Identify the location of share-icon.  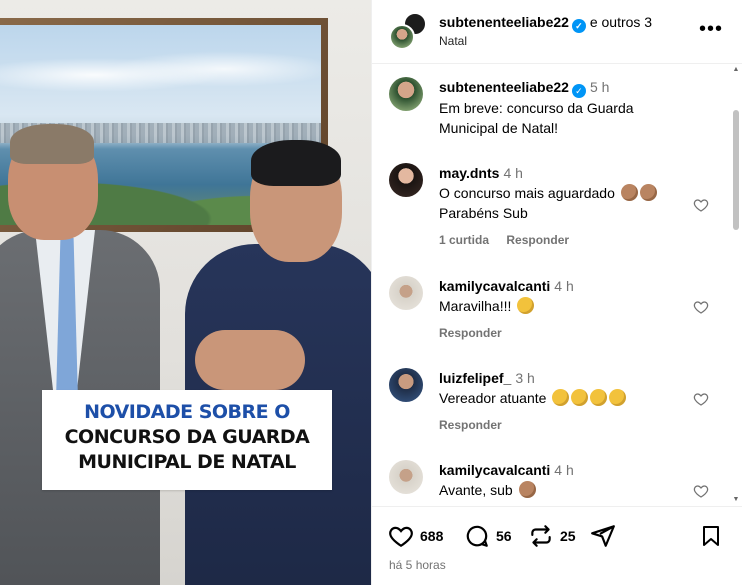
(603, 536).